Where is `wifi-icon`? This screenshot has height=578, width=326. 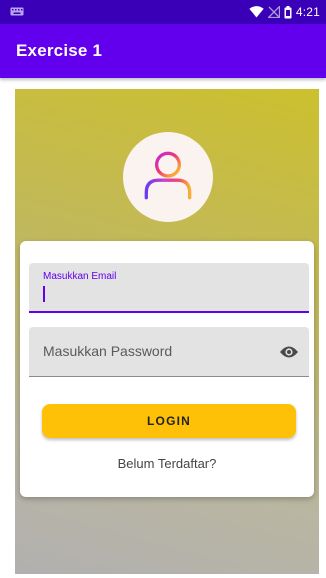 wifi-icon is located at coordinates (256, 12).